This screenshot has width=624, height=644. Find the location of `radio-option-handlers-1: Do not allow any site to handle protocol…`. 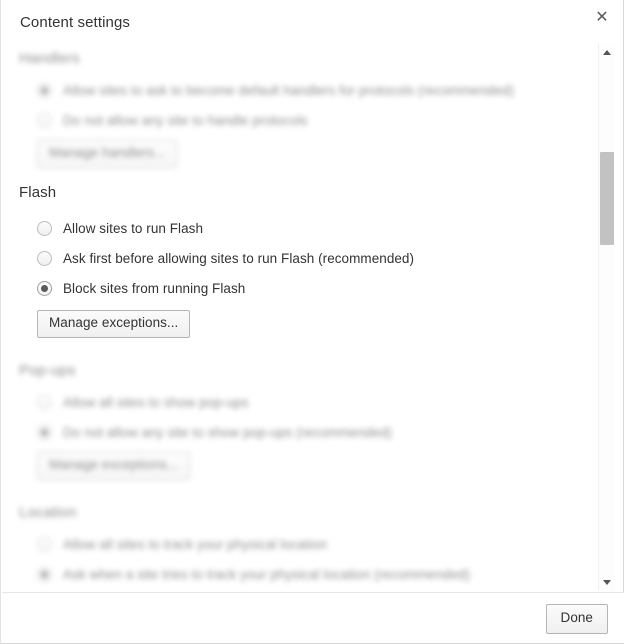

radio-option-handlers-1: Do not allow any site to handle protocol… is located at coordinates (322, 121).